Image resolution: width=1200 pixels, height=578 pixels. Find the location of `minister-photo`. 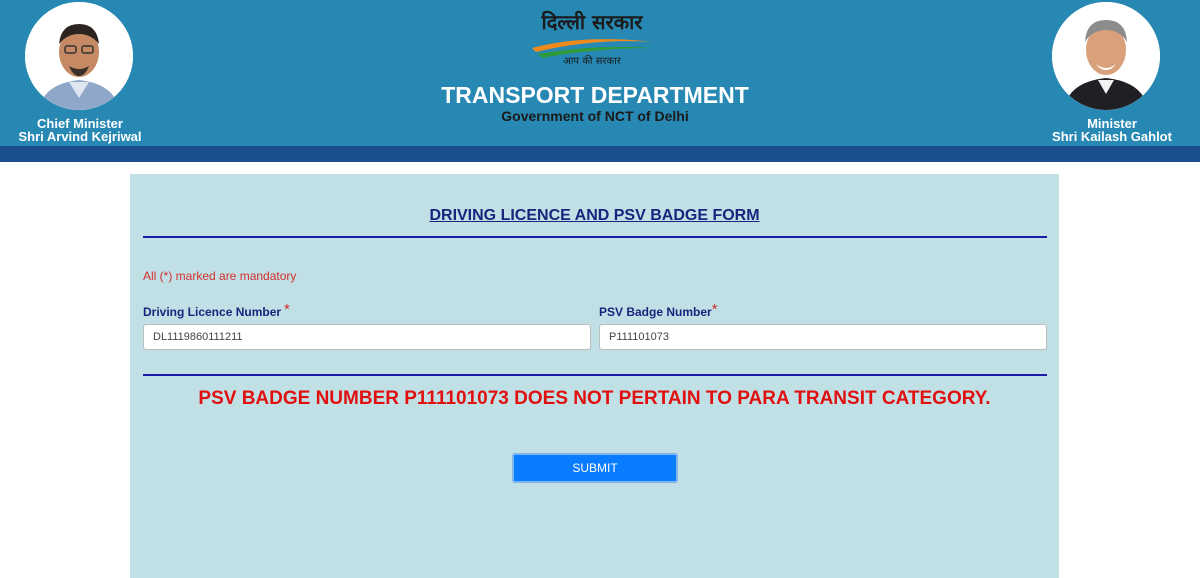

minister-photo is located at coordinates (1106, 56).